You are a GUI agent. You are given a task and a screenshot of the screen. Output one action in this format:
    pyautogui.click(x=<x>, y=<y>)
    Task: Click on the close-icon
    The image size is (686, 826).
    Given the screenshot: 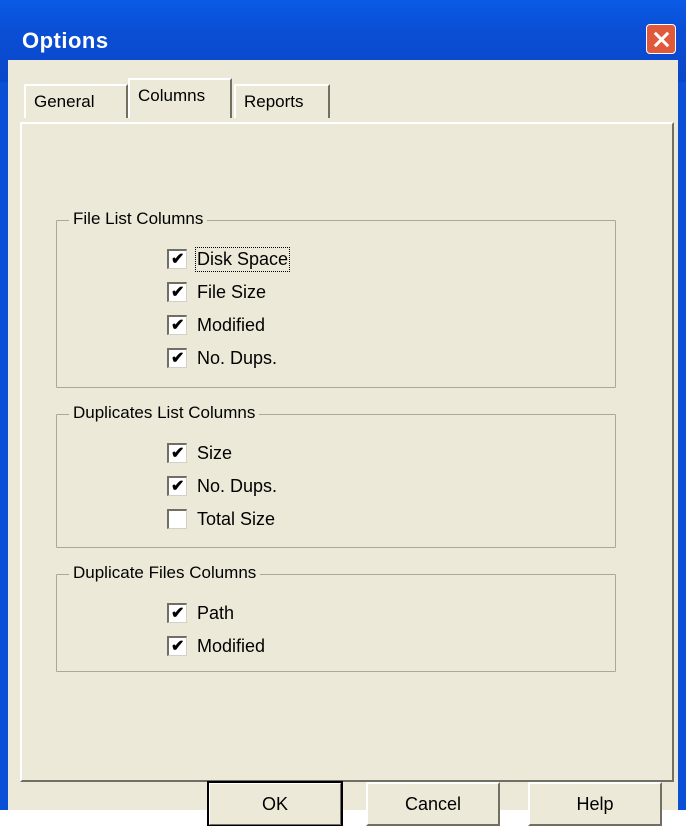 What is the action you would take?
    pyautogui.click(x=661, y=39)
    